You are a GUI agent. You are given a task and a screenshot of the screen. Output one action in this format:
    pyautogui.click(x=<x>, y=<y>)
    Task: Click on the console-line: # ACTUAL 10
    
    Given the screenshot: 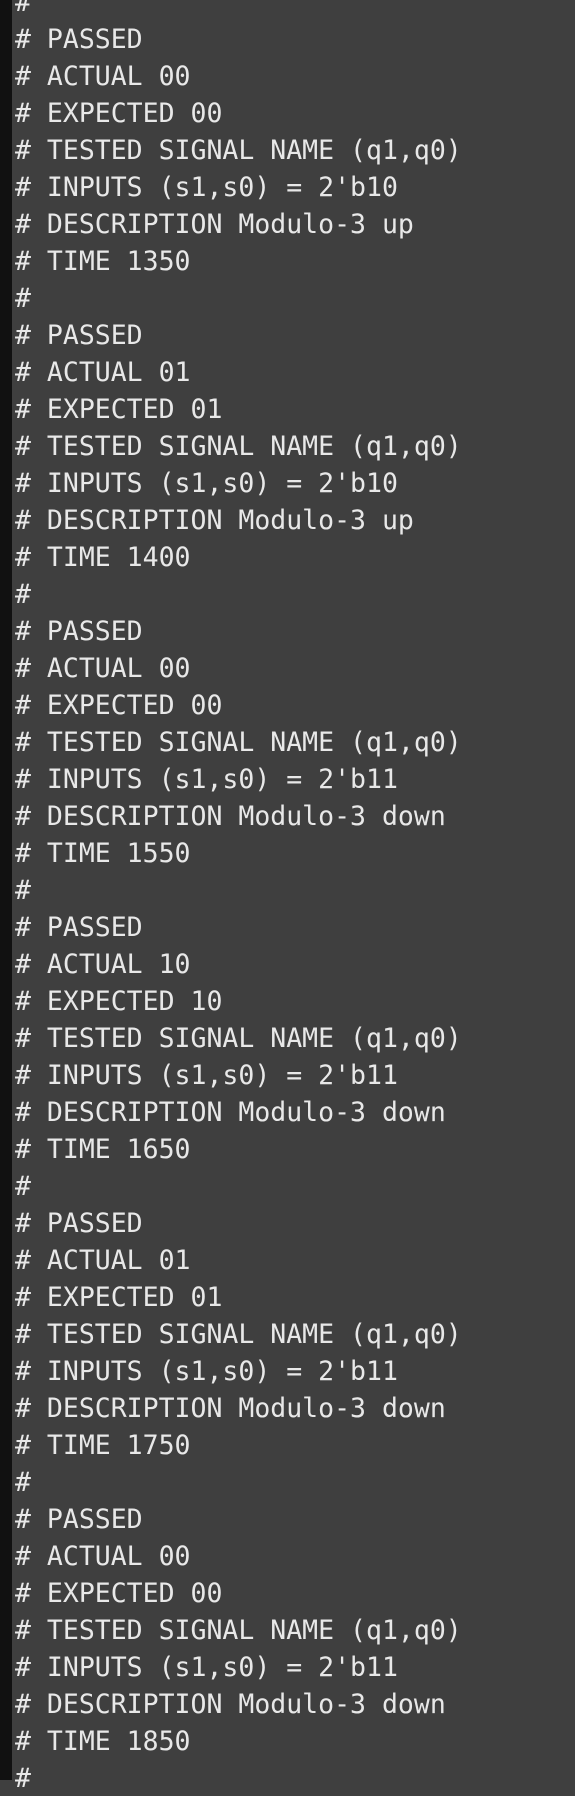 What is the action you would take?
    pyautogui.click(x=103, y=964)
    